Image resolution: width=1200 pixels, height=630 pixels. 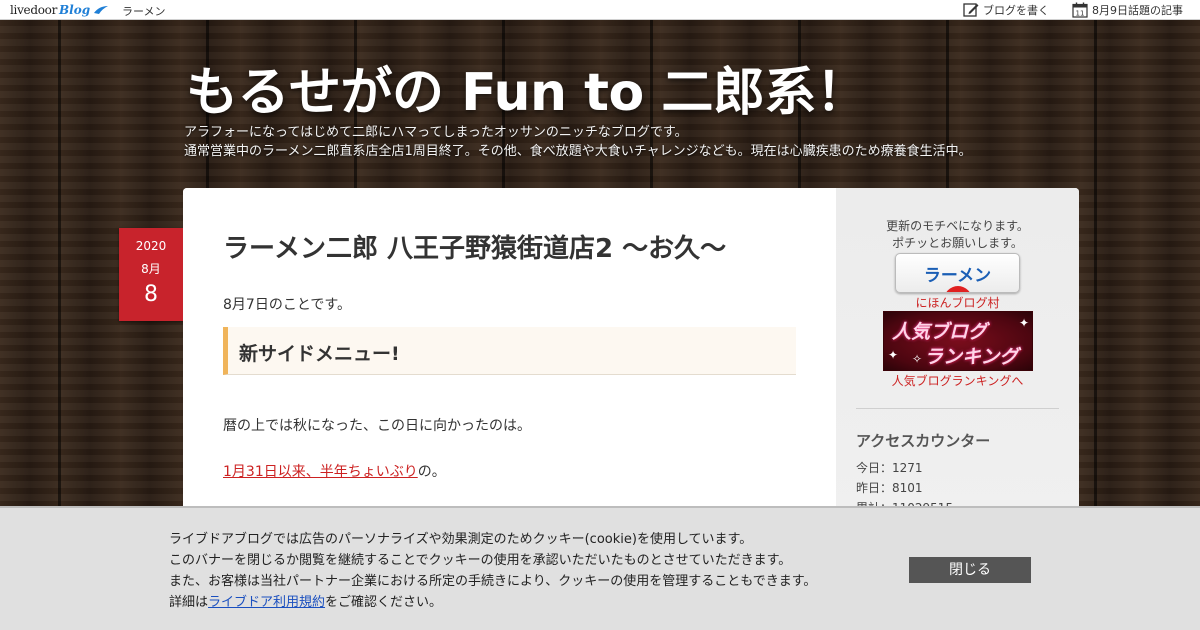 I want to click on article-paragraph-tail: の。, so click(x=431, y=472).